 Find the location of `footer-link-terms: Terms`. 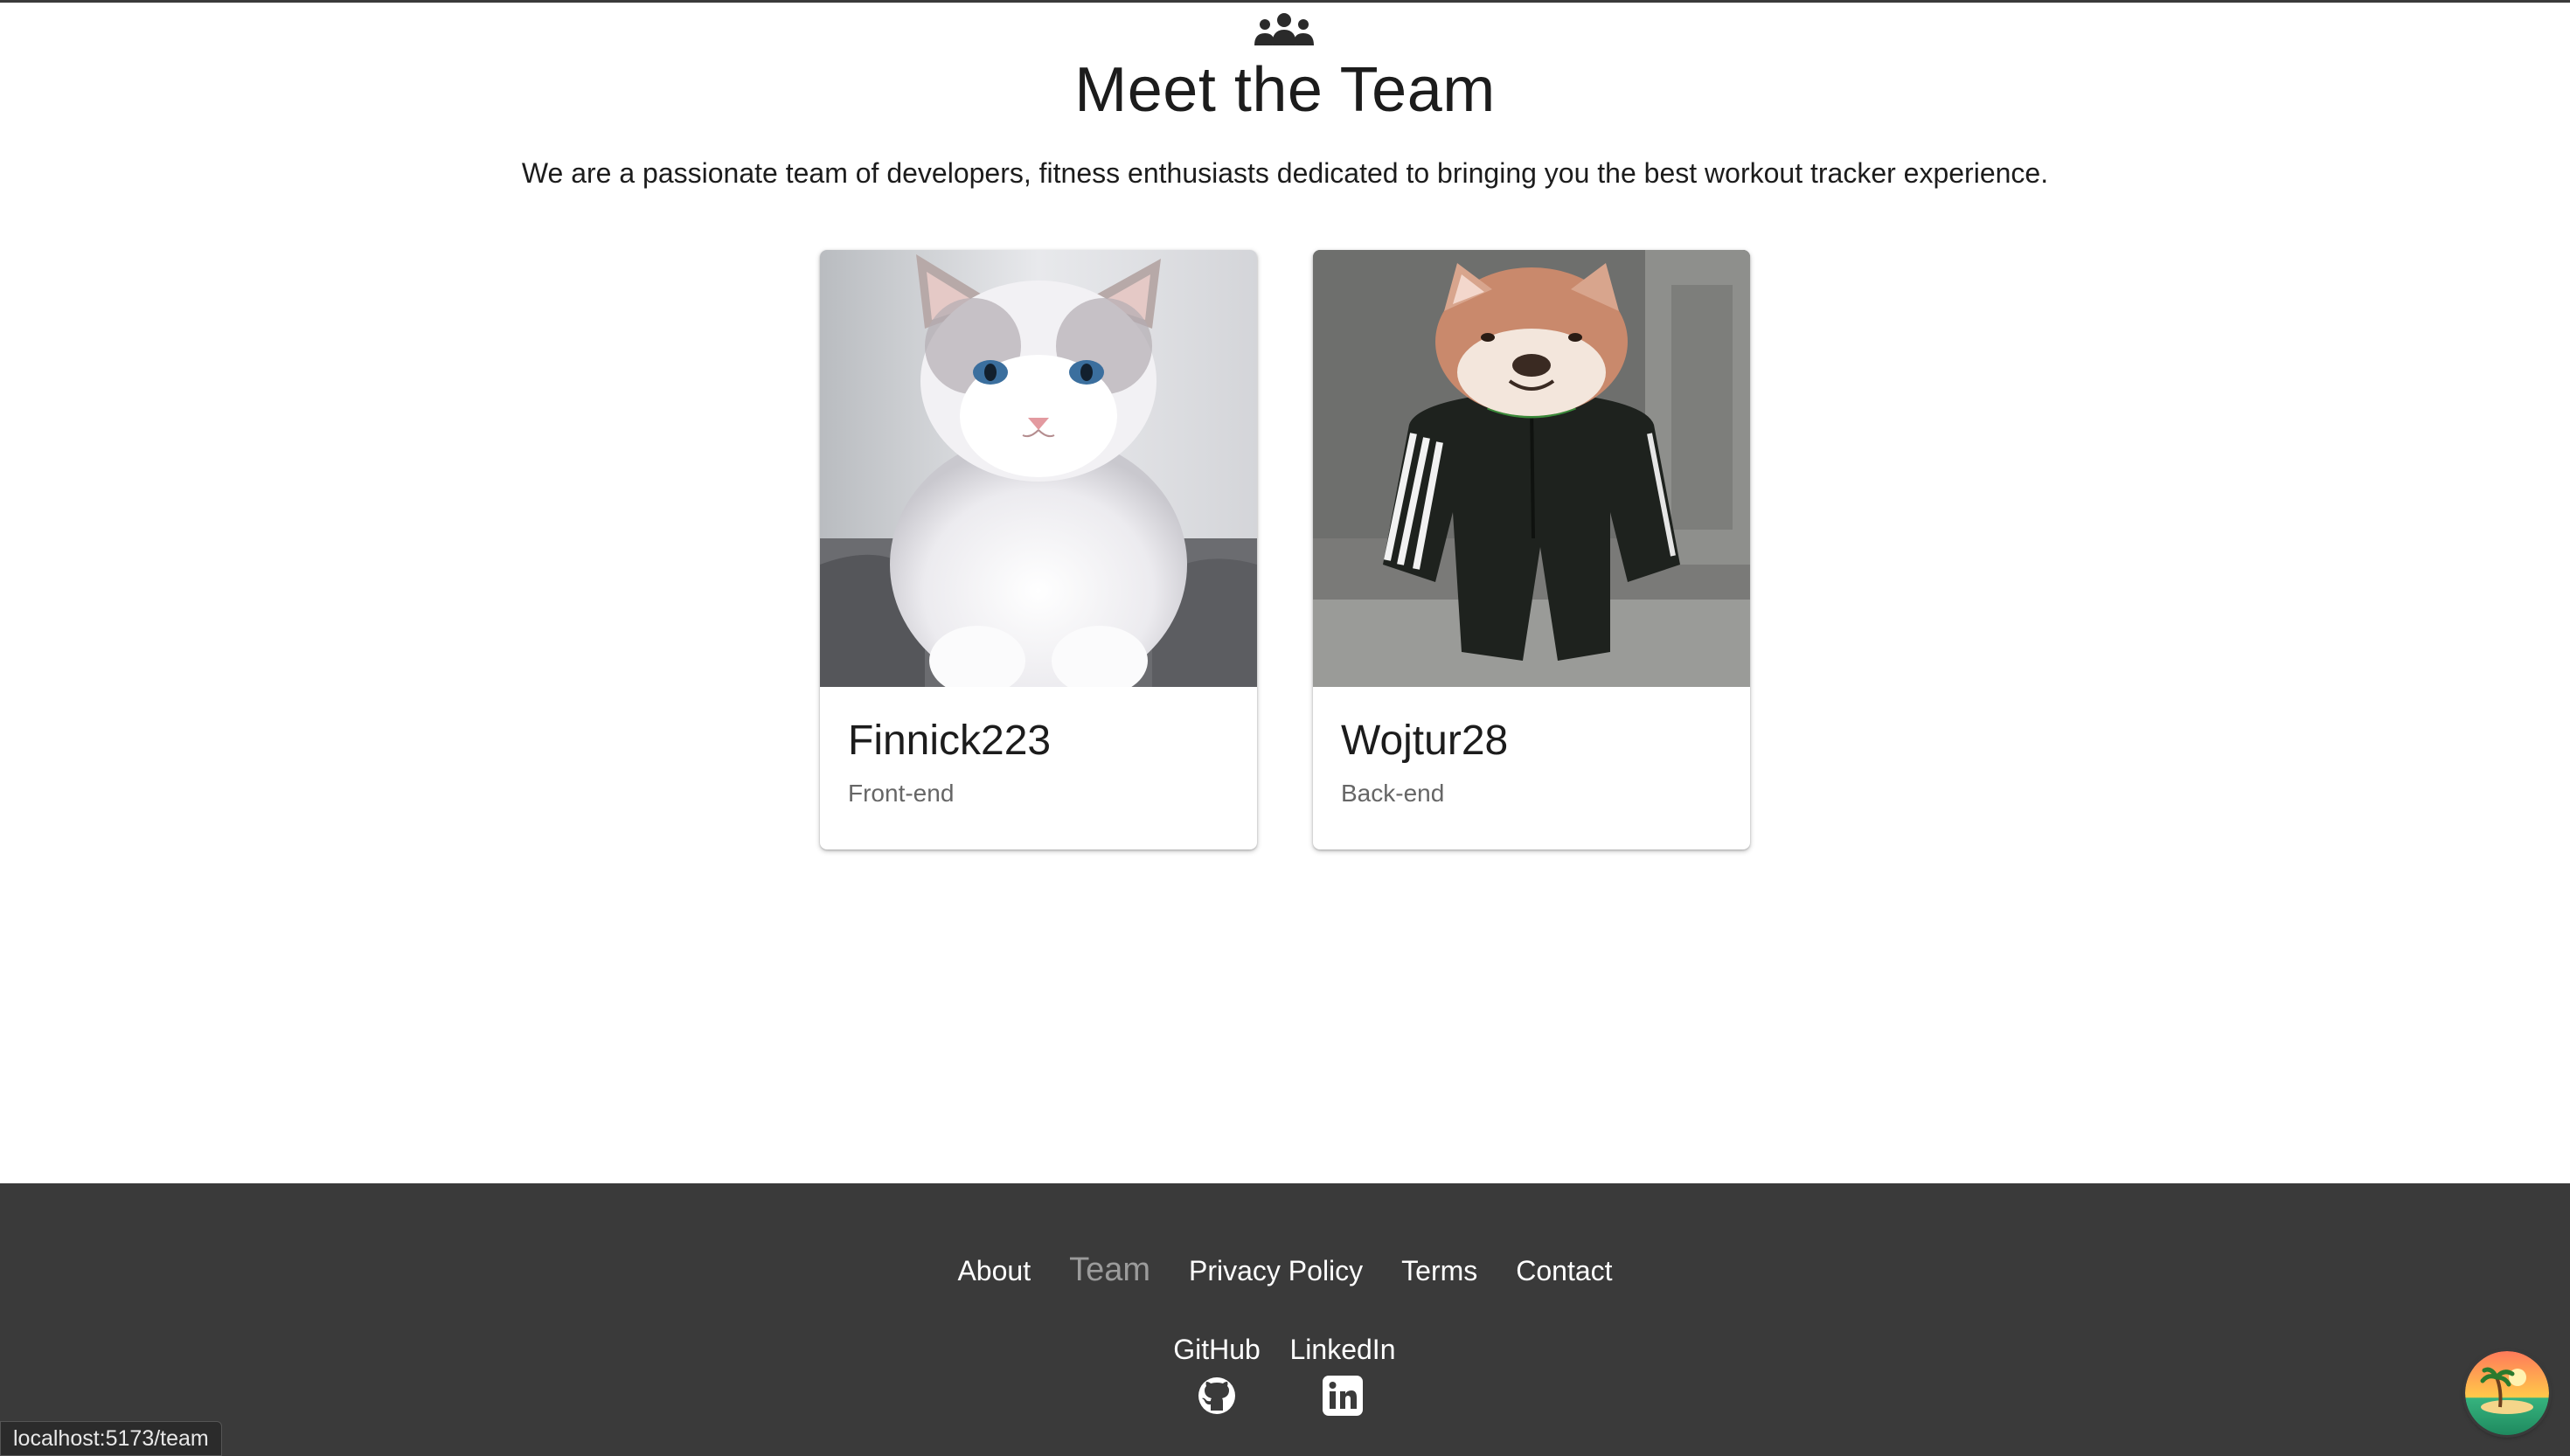

footer-link-terms: Terms is located at coordinates (1439, 1271).